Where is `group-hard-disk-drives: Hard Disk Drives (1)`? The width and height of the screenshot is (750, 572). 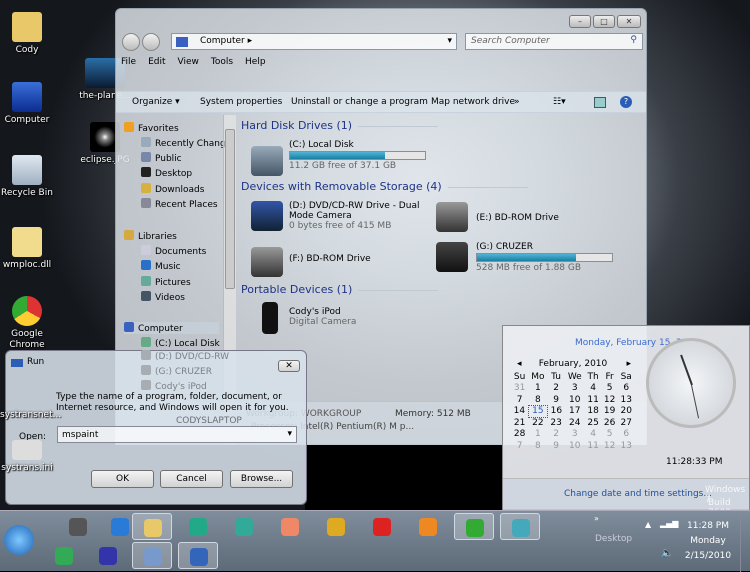
group-hard-disk-drives: Hard Disk Drives (1) is located at coordinates (339, 125).